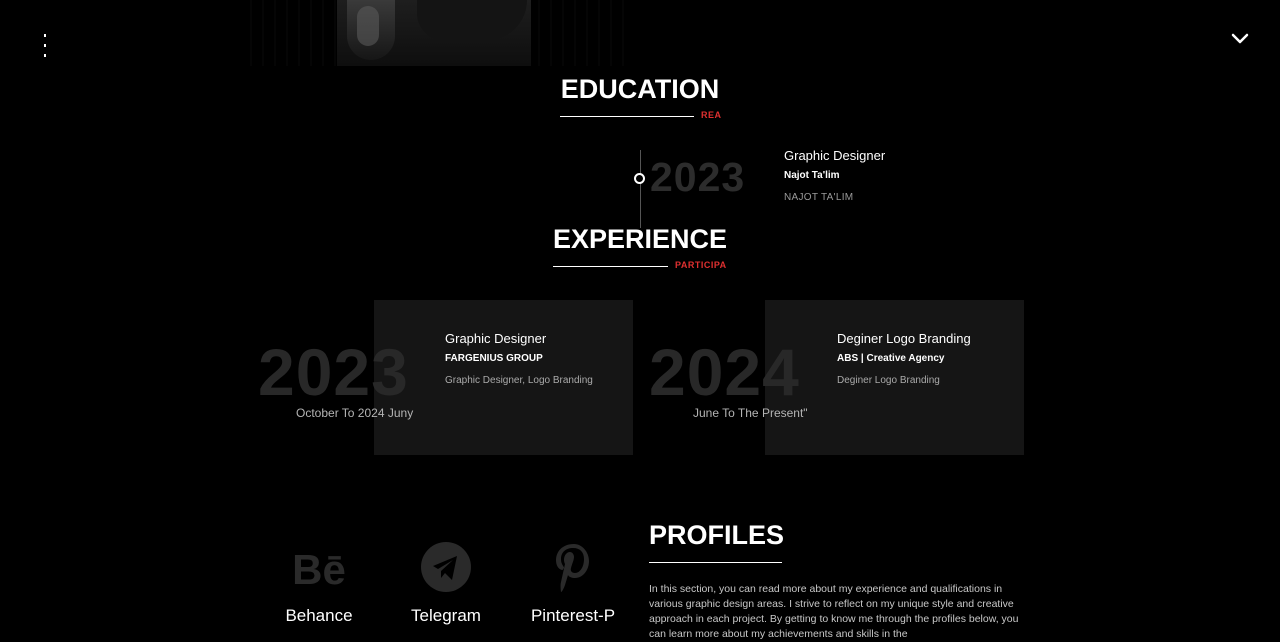 The image size is (1280, 642). What do you see at coordinates (496, 338) in the screenshot?
I see `experience-role: Graphic Designer` at bounding box center [496, 338].